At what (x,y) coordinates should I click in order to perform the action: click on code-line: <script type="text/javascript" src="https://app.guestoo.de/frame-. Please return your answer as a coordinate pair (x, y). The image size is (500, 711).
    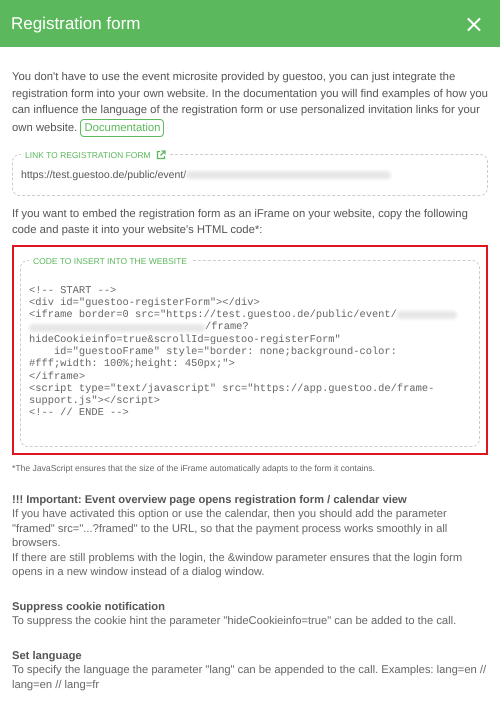
    Looking at the image, I should click on (231, 389).